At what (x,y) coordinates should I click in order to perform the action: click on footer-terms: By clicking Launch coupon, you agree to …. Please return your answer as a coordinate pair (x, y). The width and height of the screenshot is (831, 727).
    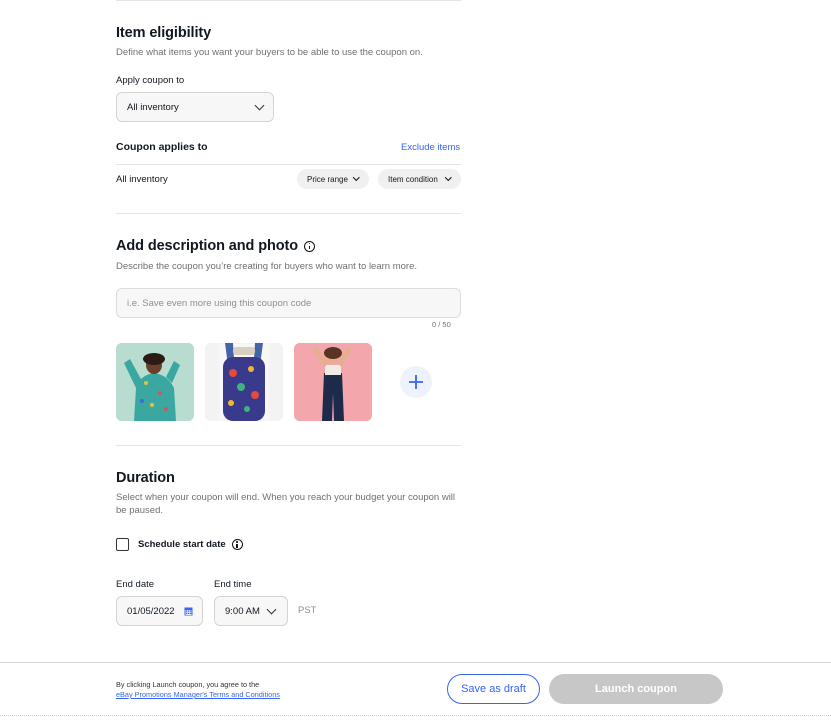
    Looking at the image, I should click on (198, 690).